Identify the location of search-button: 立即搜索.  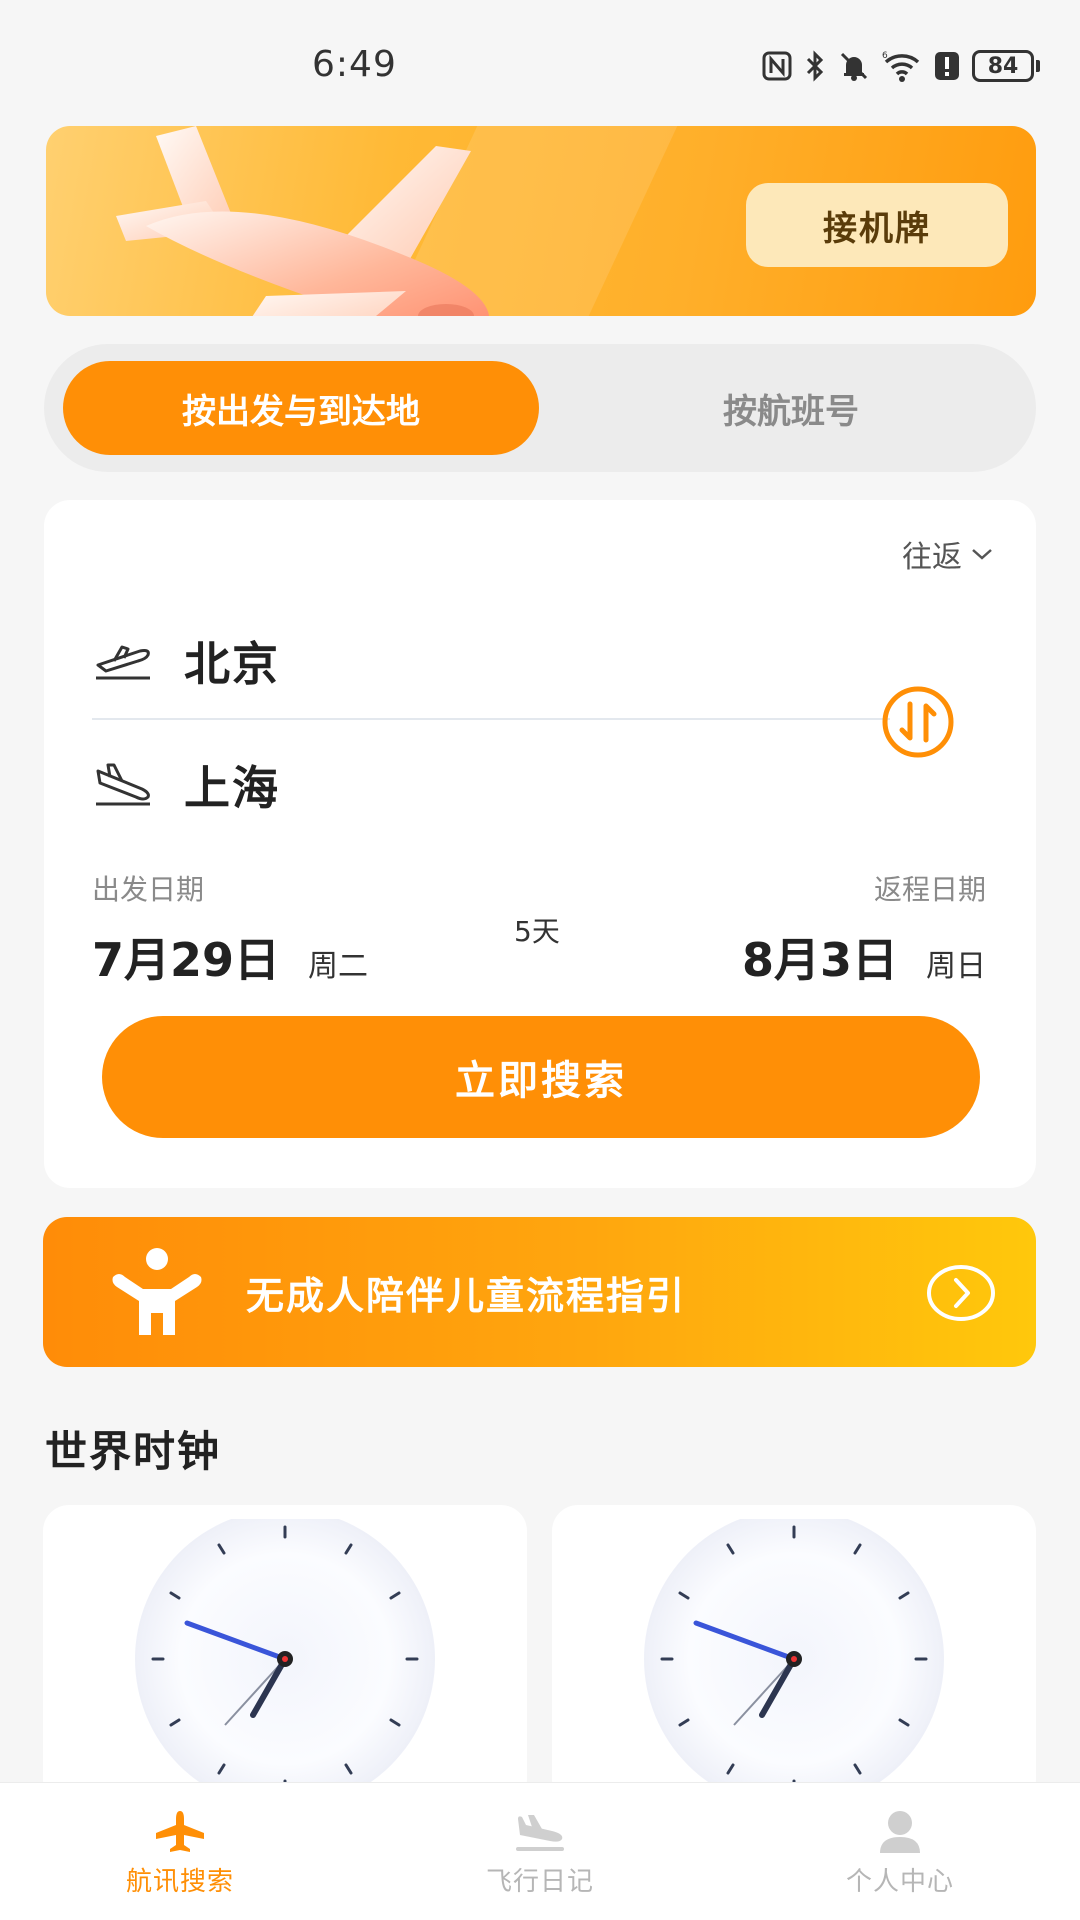
(541, 1077).